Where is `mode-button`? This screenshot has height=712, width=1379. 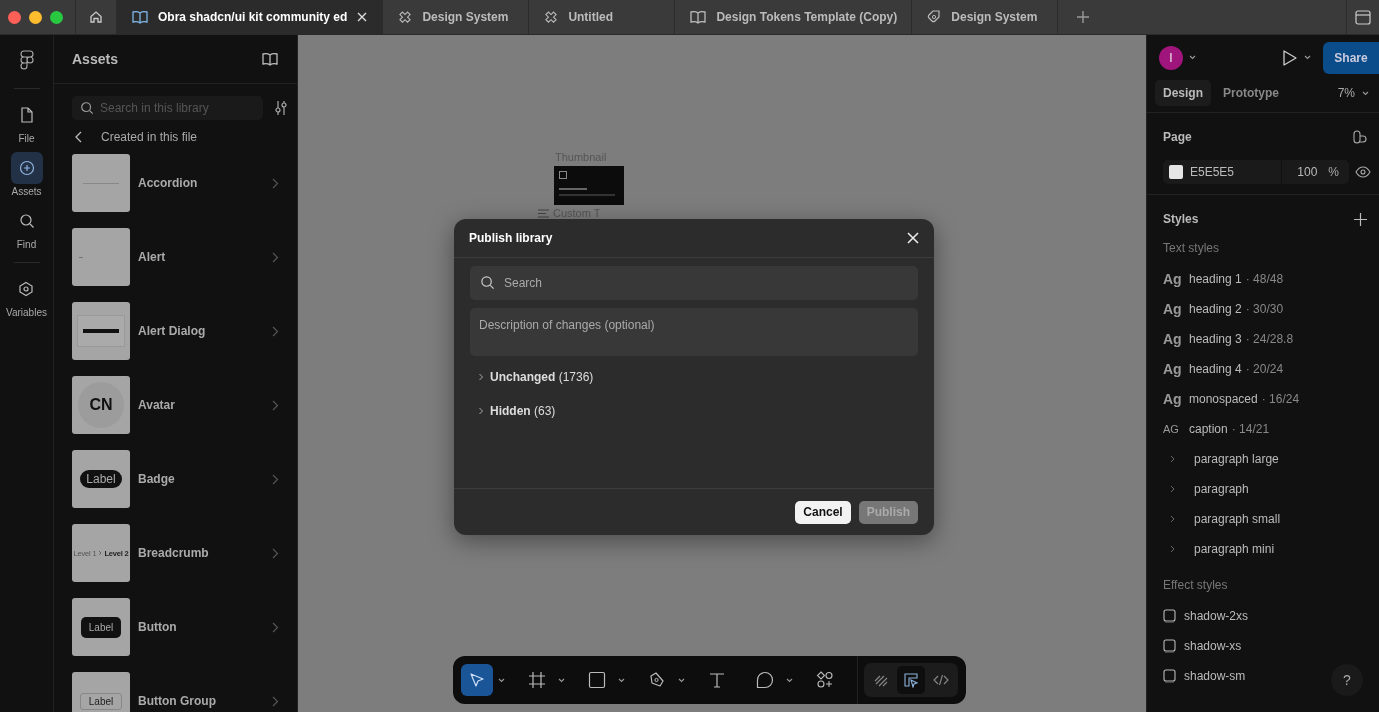
mode-button is located at coordinates (911, 680).